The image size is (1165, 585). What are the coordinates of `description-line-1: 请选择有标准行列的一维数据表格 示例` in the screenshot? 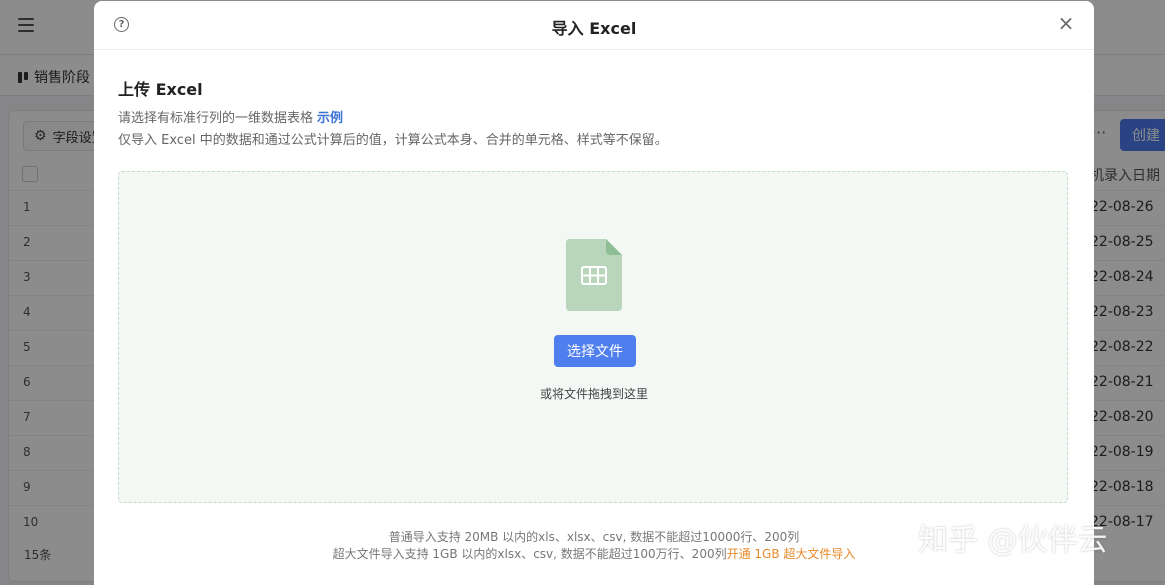 It's located at (230, 116).